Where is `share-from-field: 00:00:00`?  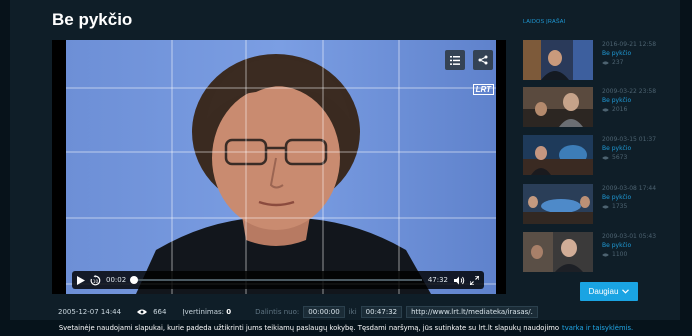 share-from-field: 00:00:00 is located at coordinates (324, 312).